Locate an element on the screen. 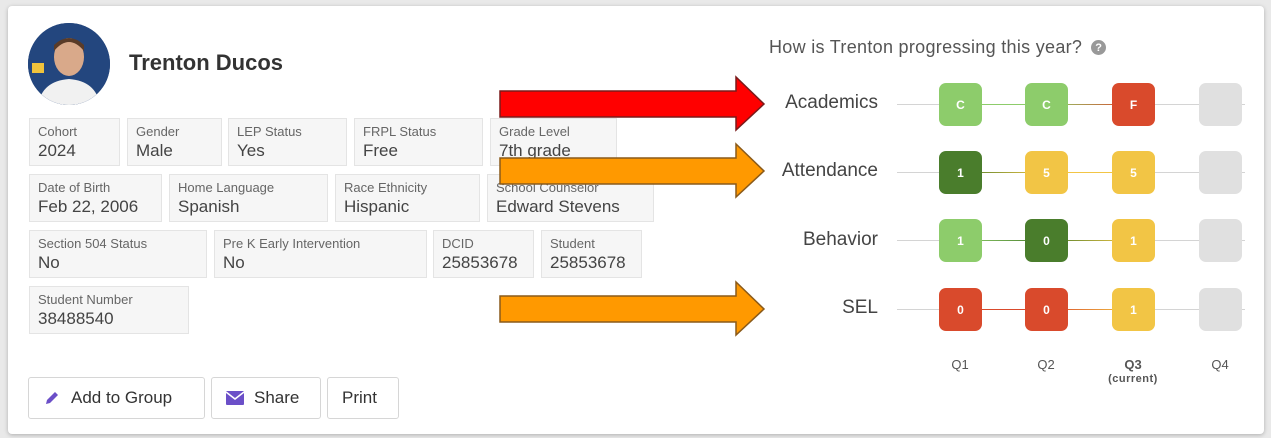  progress-question-text: How is Trenton progressing this year? is located at coordinates (926, 47).